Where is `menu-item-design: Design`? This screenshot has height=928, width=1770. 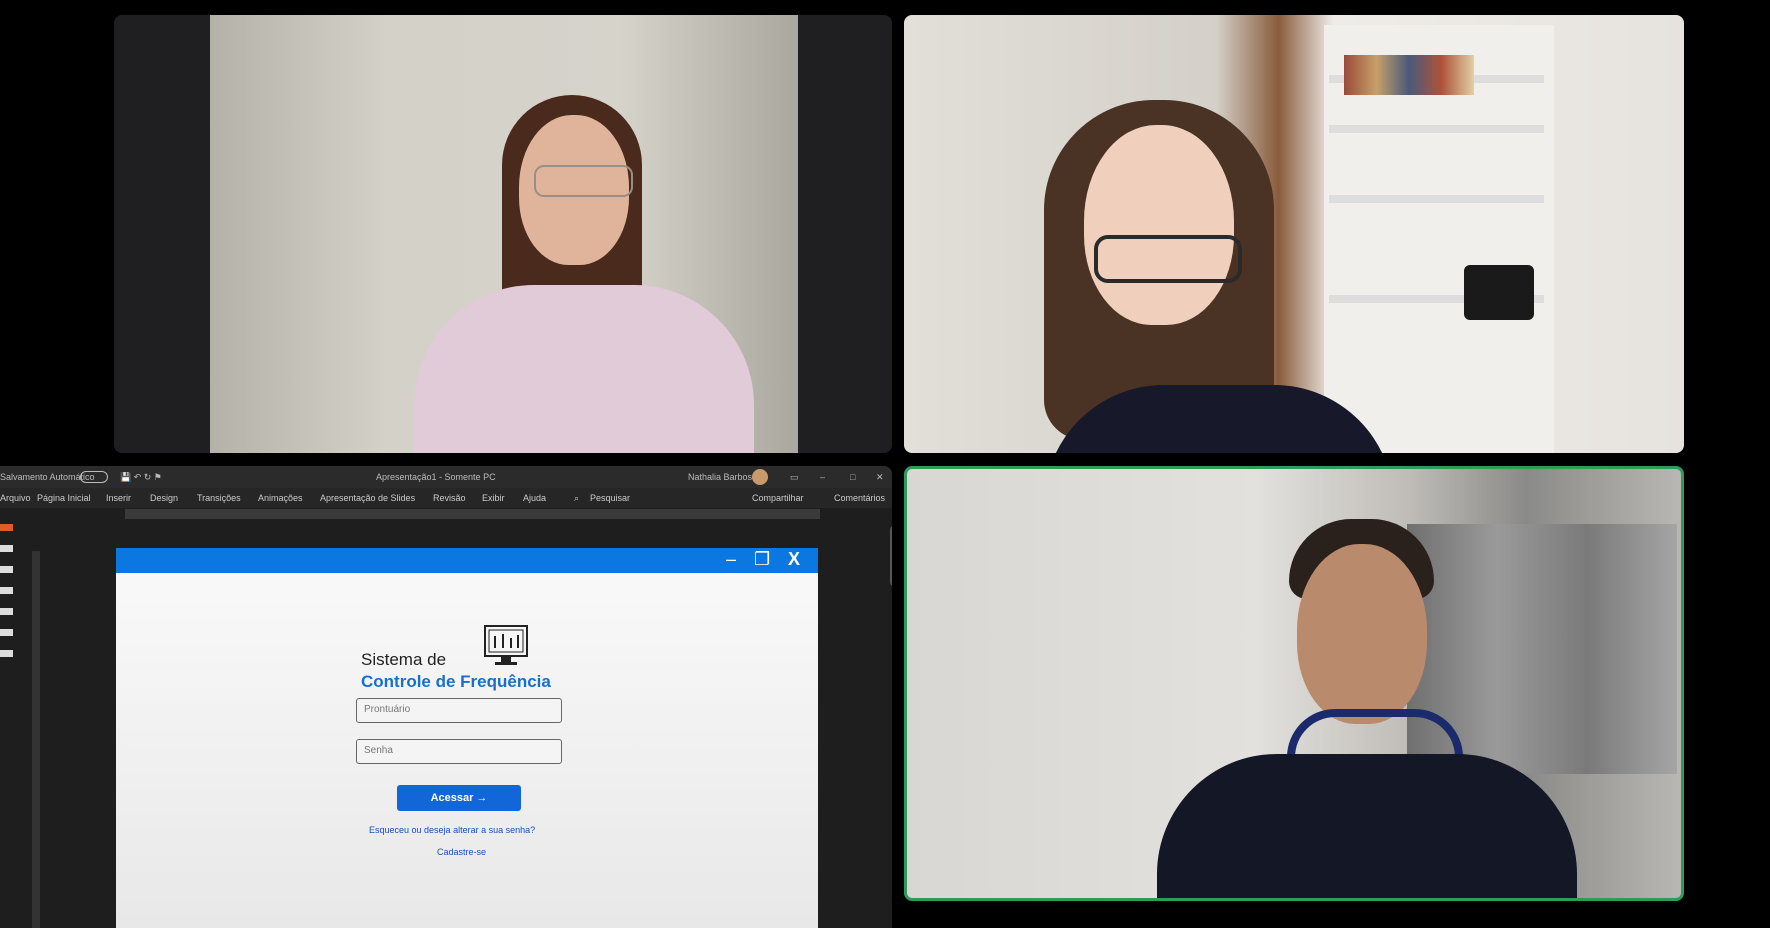
menu-item-design: Design is located at coordinates (164, 498).